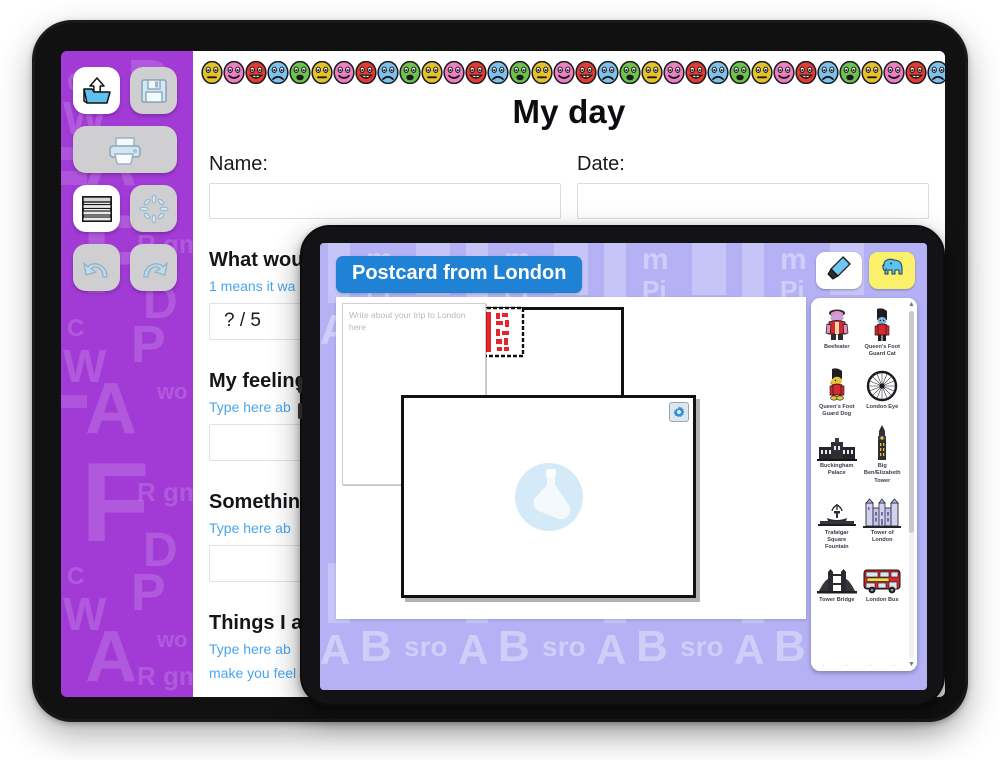  I want to click on beefeater-icon, so click(837, 324).